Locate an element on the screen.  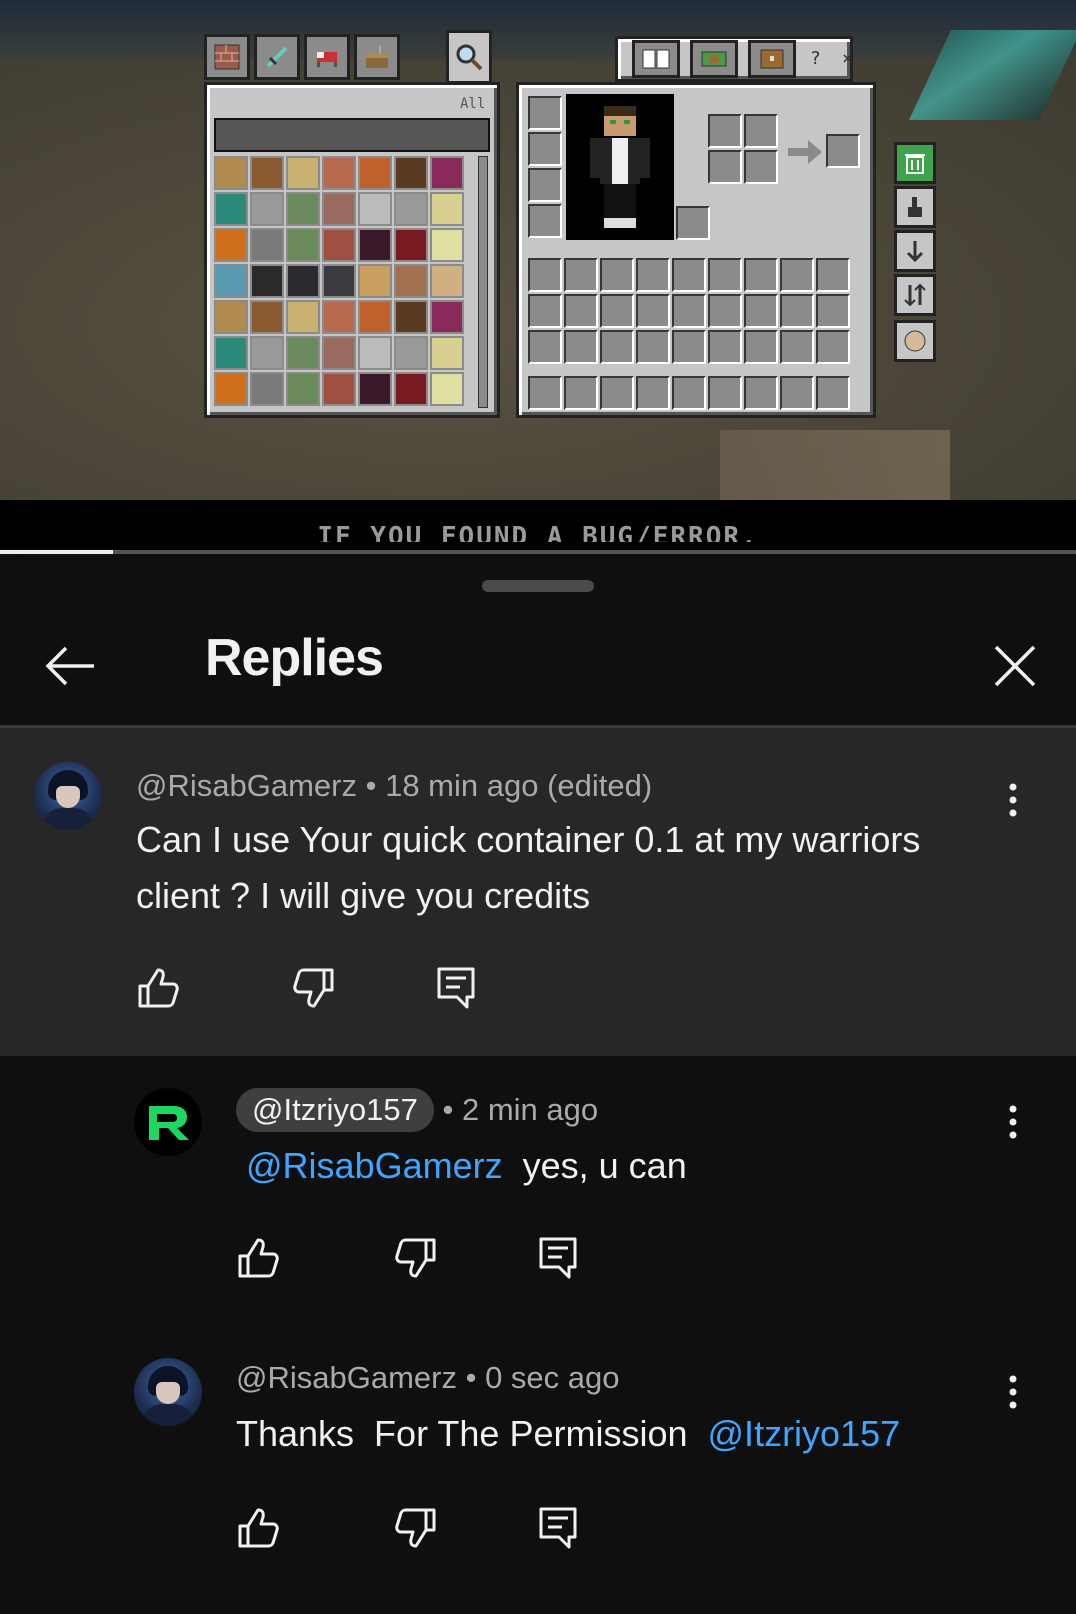
chest-minecart-icon is located at coordinates (714, 59).